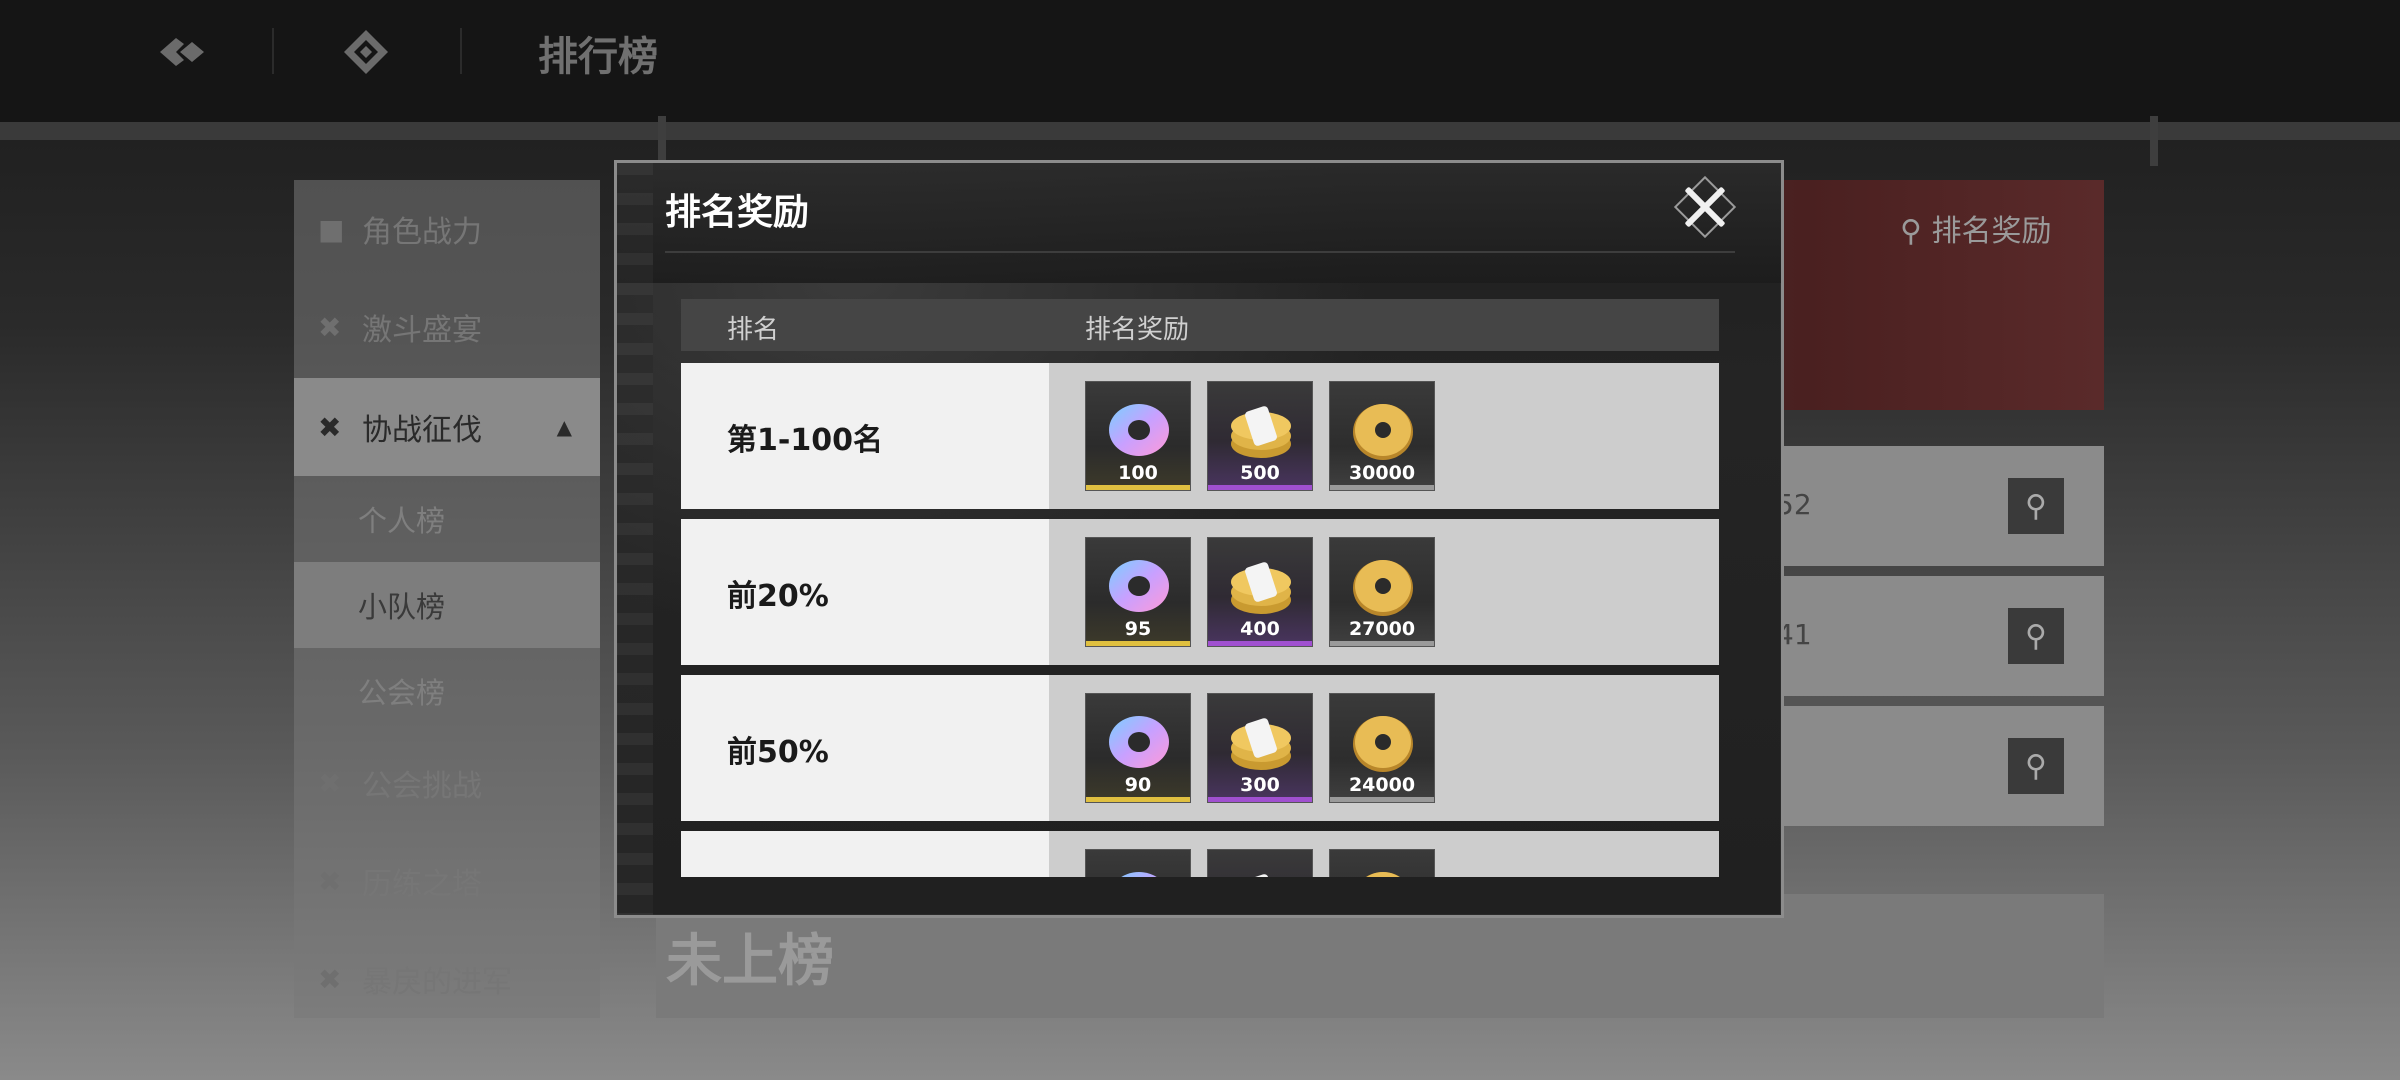 This screenshot has width=2400, height=1080. Describe the element at coordinates (447, 691) in the screenshot. I see `sub-item-guild: 公会榜` at that location.